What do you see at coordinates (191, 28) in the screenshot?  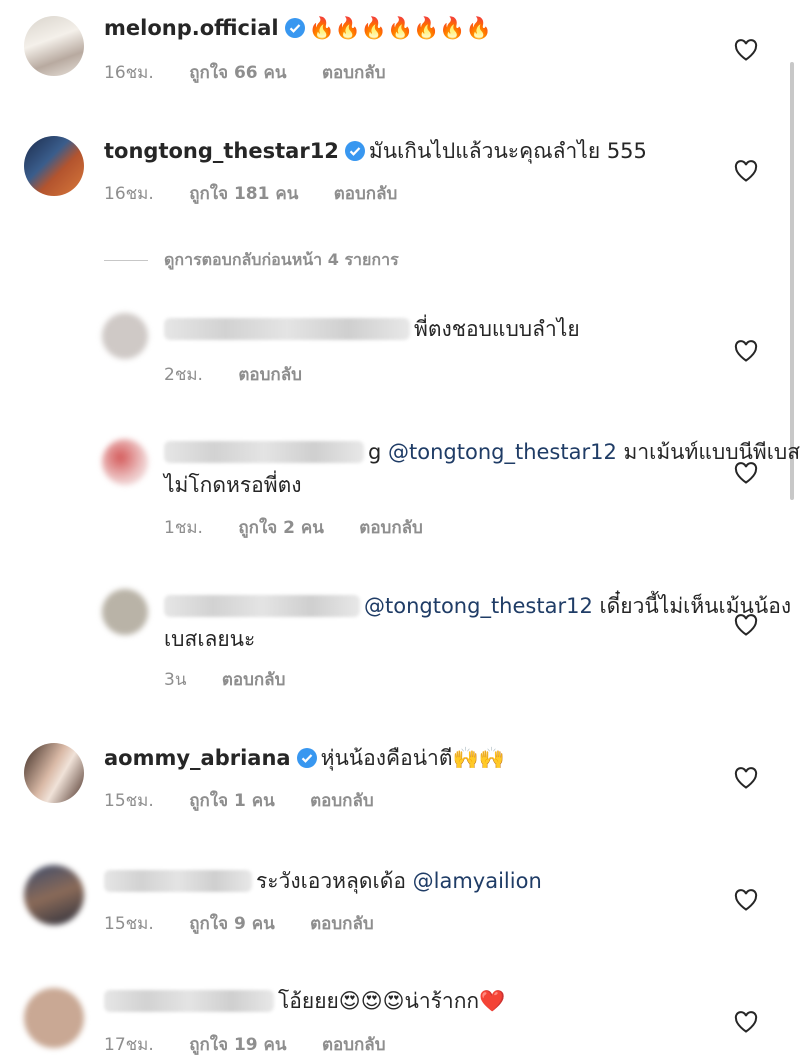 I see `username: melonp.official` at bounding box center [191, 28].